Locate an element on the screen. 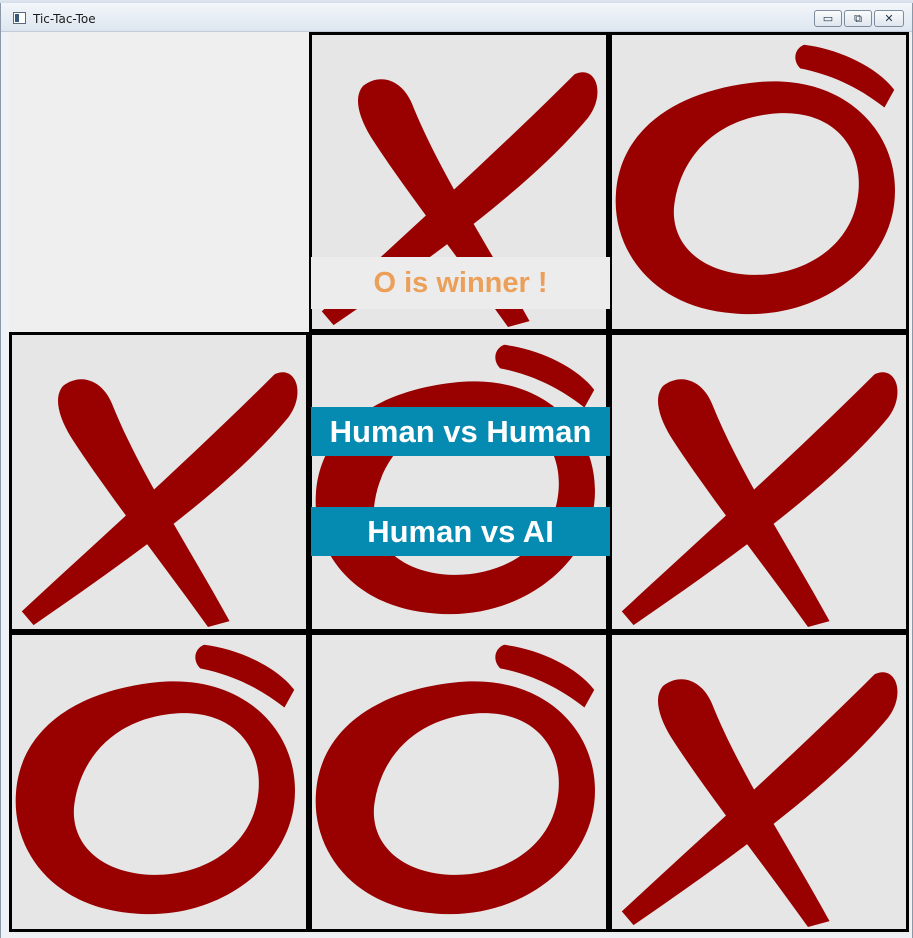 This screenshot has width=913, height=938. human-vs-ai-button: Human vs AI is located at coordinates (460, 531).